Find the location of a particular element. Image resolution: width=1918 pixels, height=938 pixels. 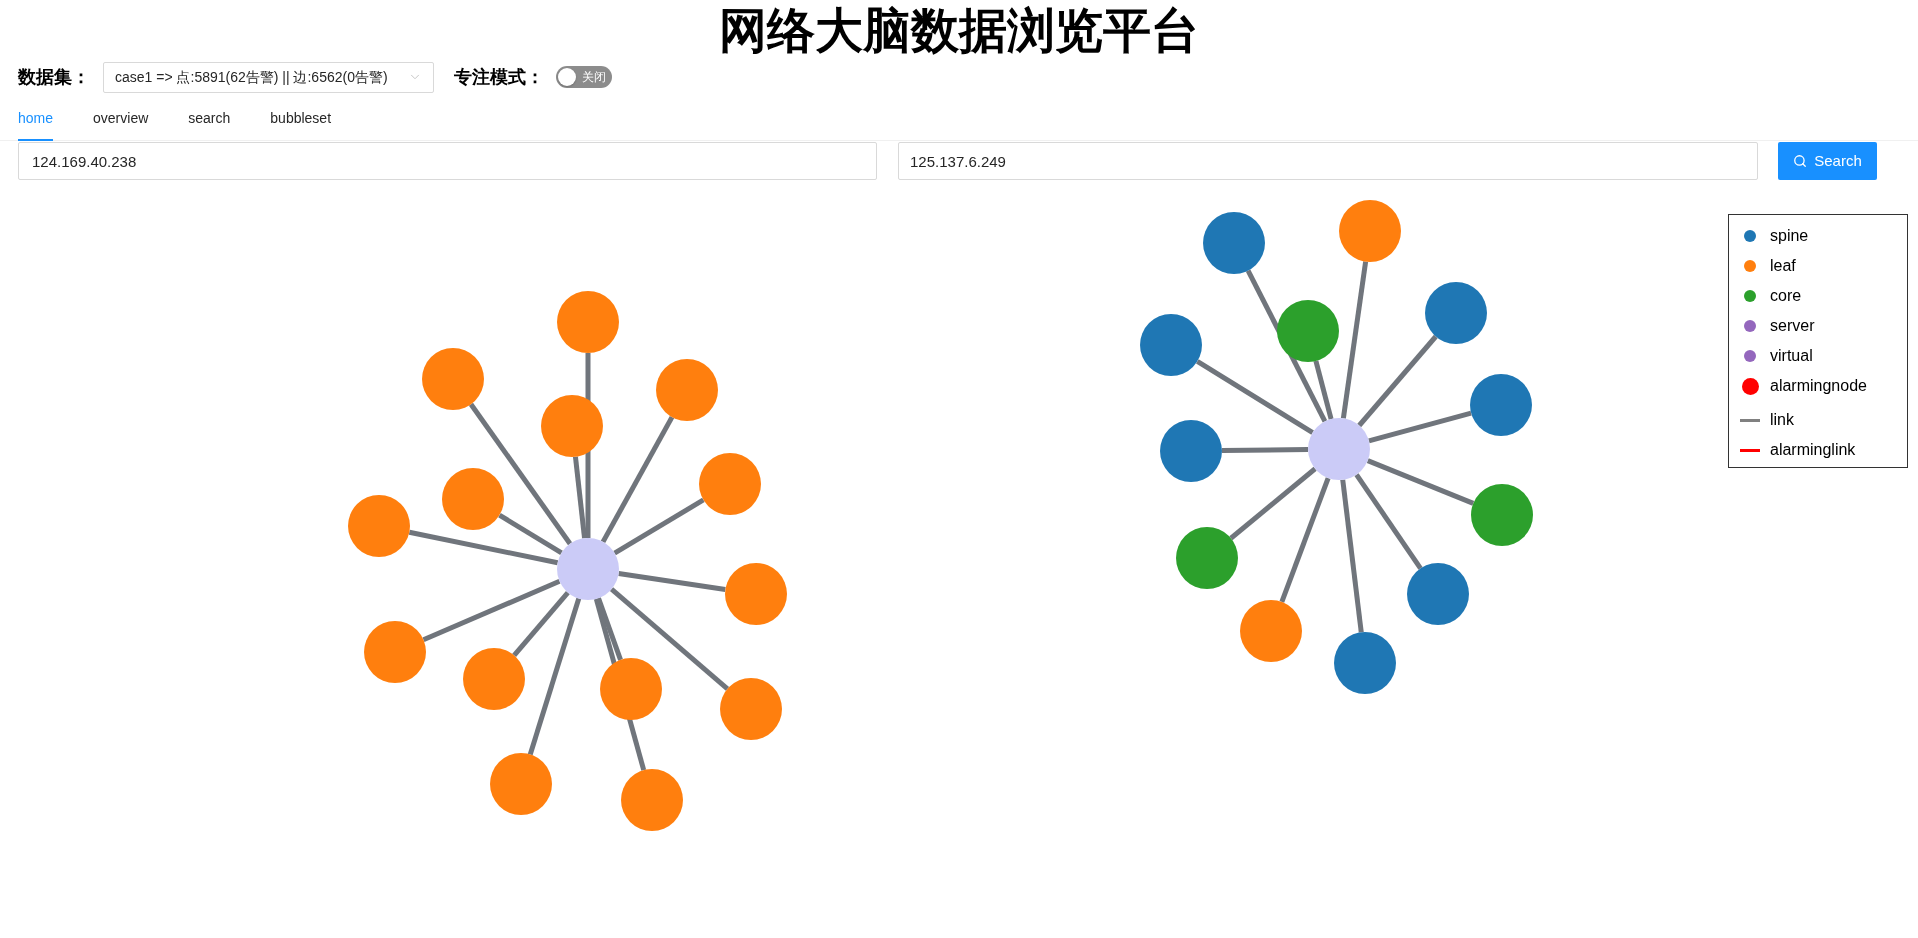

dataset-label: 数据集： is located at coordinates (54, 77).